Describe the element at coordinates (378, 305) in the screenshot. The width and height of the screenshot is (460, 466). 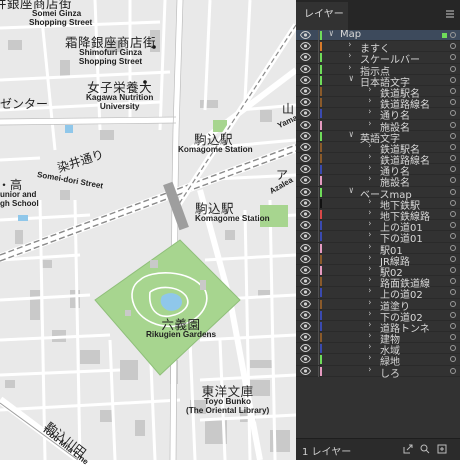
I see `layer-row: › 道塗り` at that location.